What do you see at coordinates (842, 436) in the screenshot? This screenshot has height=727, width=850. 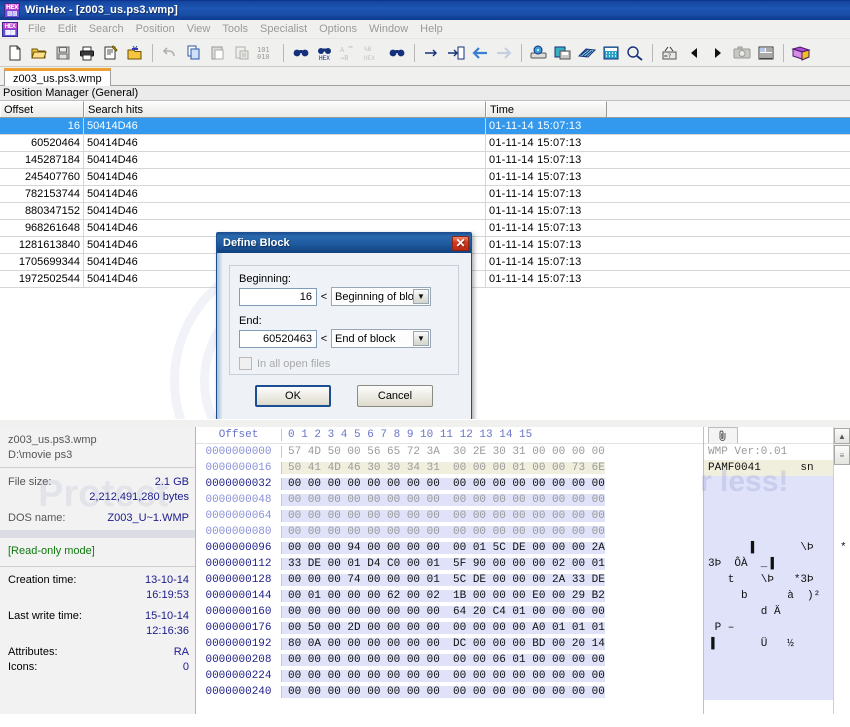 I see `scroll-up-button: ▲` at bounding box center [842, 436].